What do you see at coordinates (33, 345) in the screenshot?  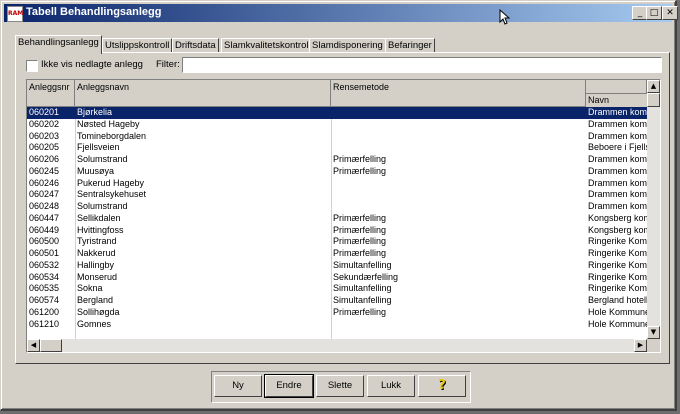 I see `scroll-left-icon: ◀` at bounding box center [33, 345].